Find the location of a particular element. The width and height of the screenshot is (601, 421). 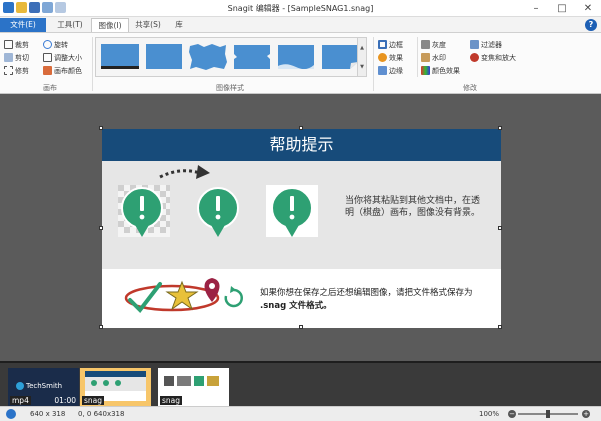

color-effects-button: 颜色效果 is located at coordinates (440, 70).